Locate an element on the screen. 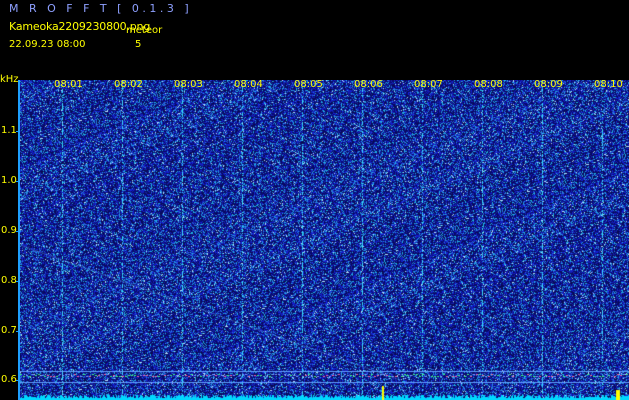 This screenshot has height=400, width=629. x-tick-label: 08:02 is located at coordinates (128, 84).